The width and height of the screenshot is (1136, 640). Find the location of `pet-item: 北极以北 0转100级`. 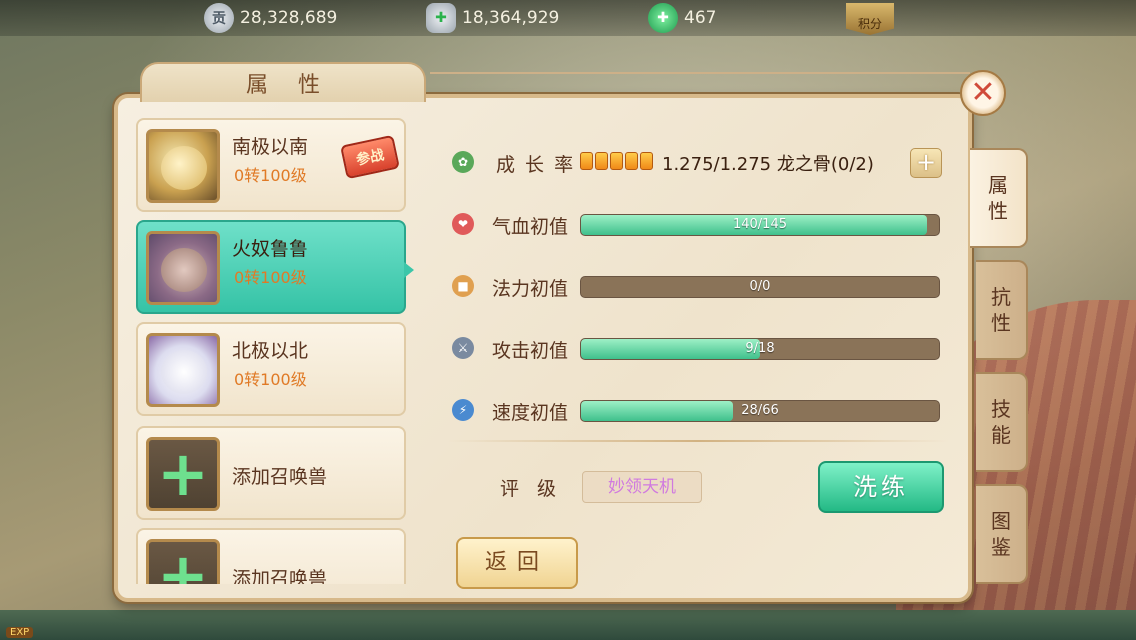

pet-item: 北极以北 0转100级 is located at coordinates (271, 369).